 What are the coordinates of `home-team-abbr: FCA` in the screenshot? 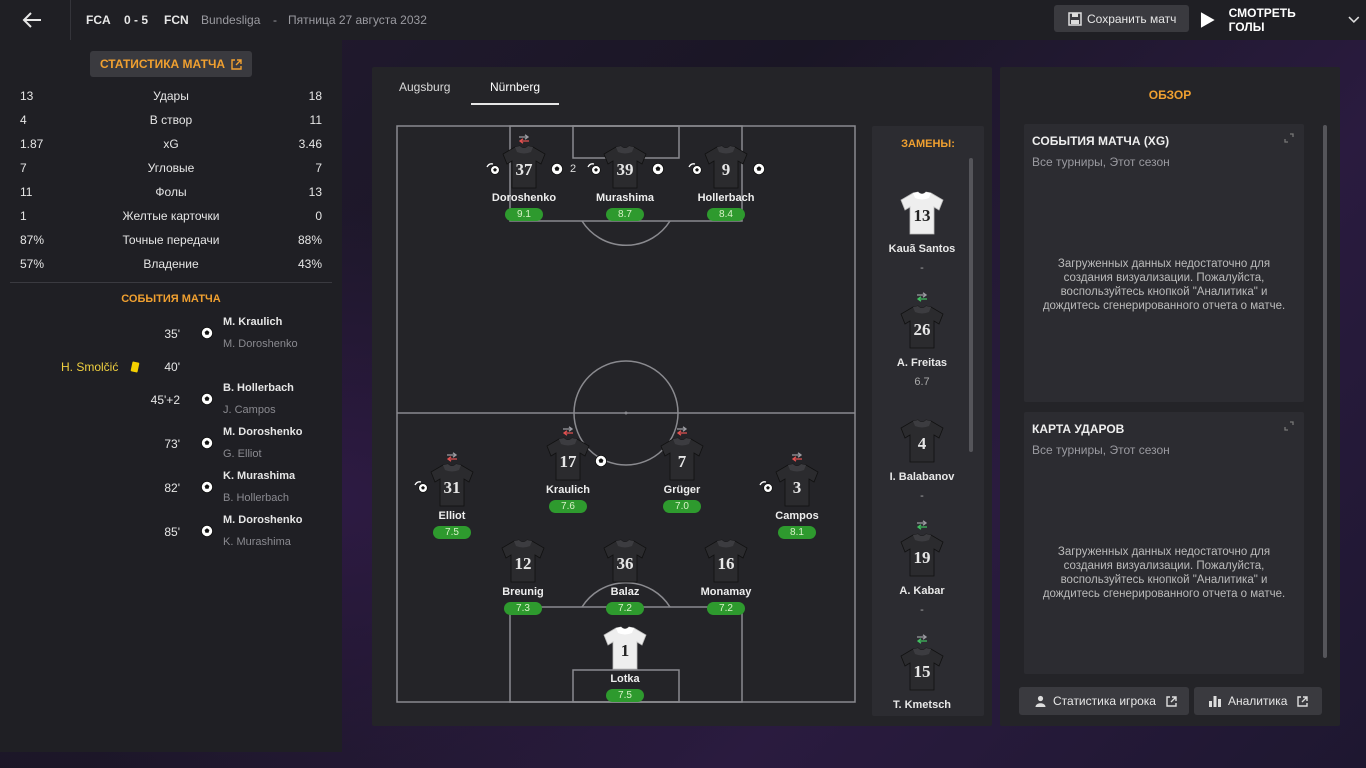 It's located at (98, 20).